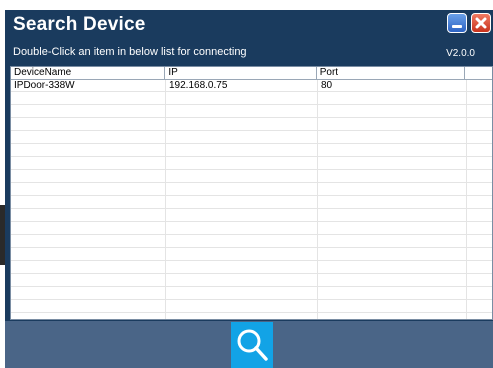 The height and width of the screenshot is (368, 493). Describe the element at coordinates (457, 26) in the screenshot. I see `minimize-icon` at that location.